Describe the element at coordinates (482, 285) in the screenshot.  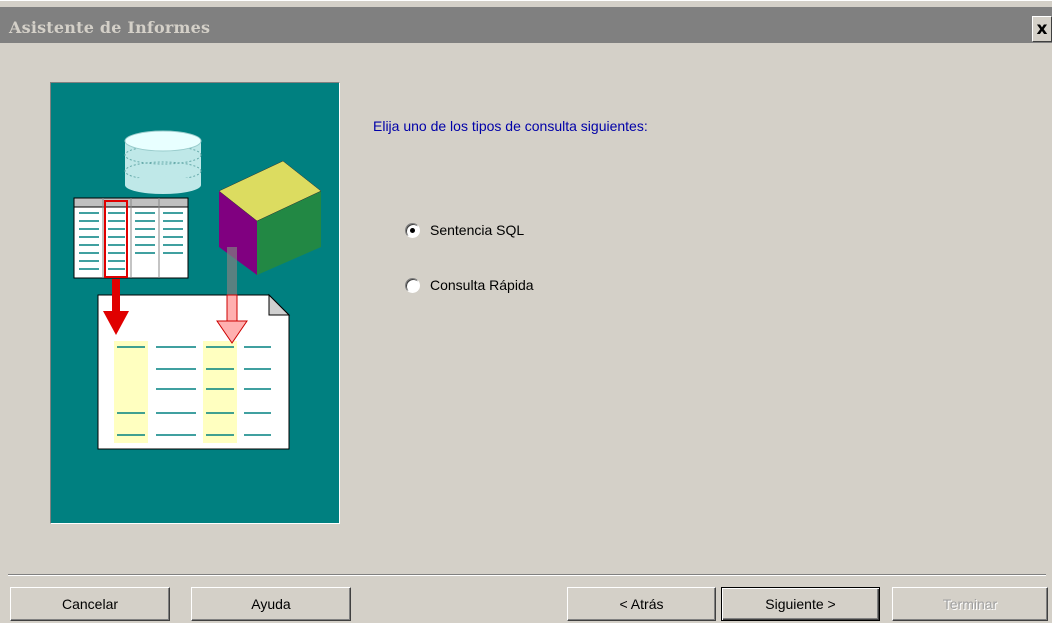
I see `option-quick-label: Consulta Rápida` at that location.